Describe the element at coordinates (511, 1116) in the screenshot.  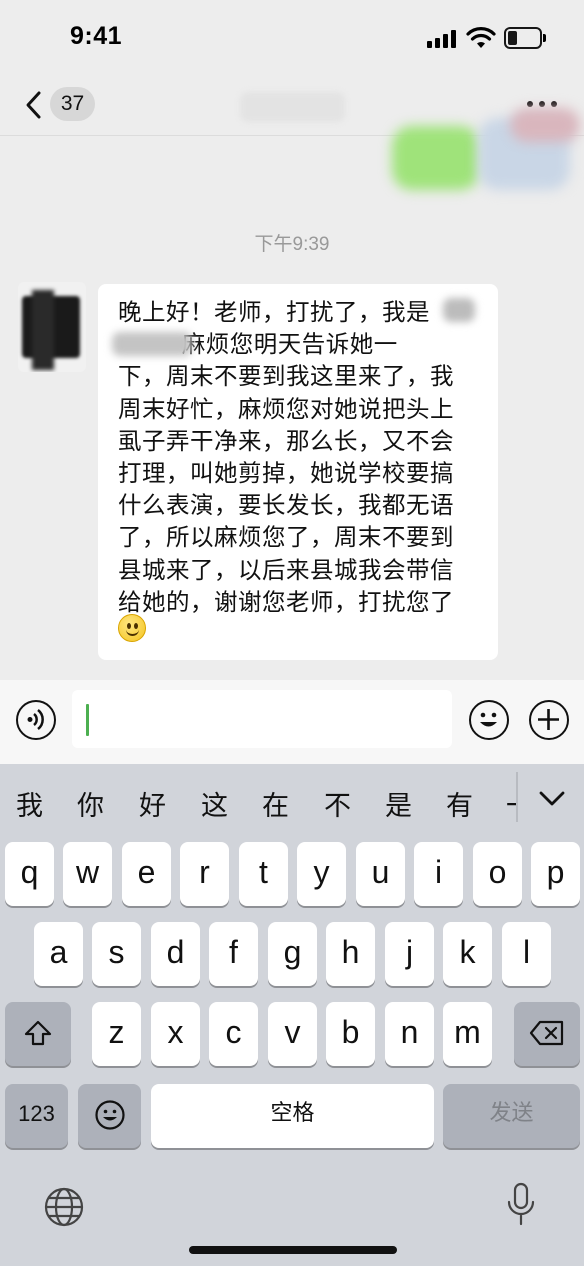
I see `send-key: 发送` at that location.